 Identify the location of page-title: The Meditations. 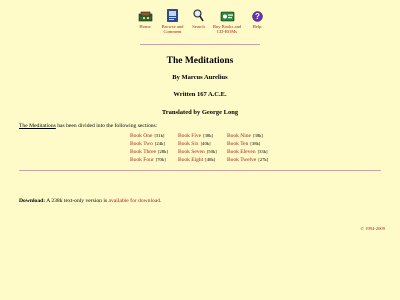
(200, 61).